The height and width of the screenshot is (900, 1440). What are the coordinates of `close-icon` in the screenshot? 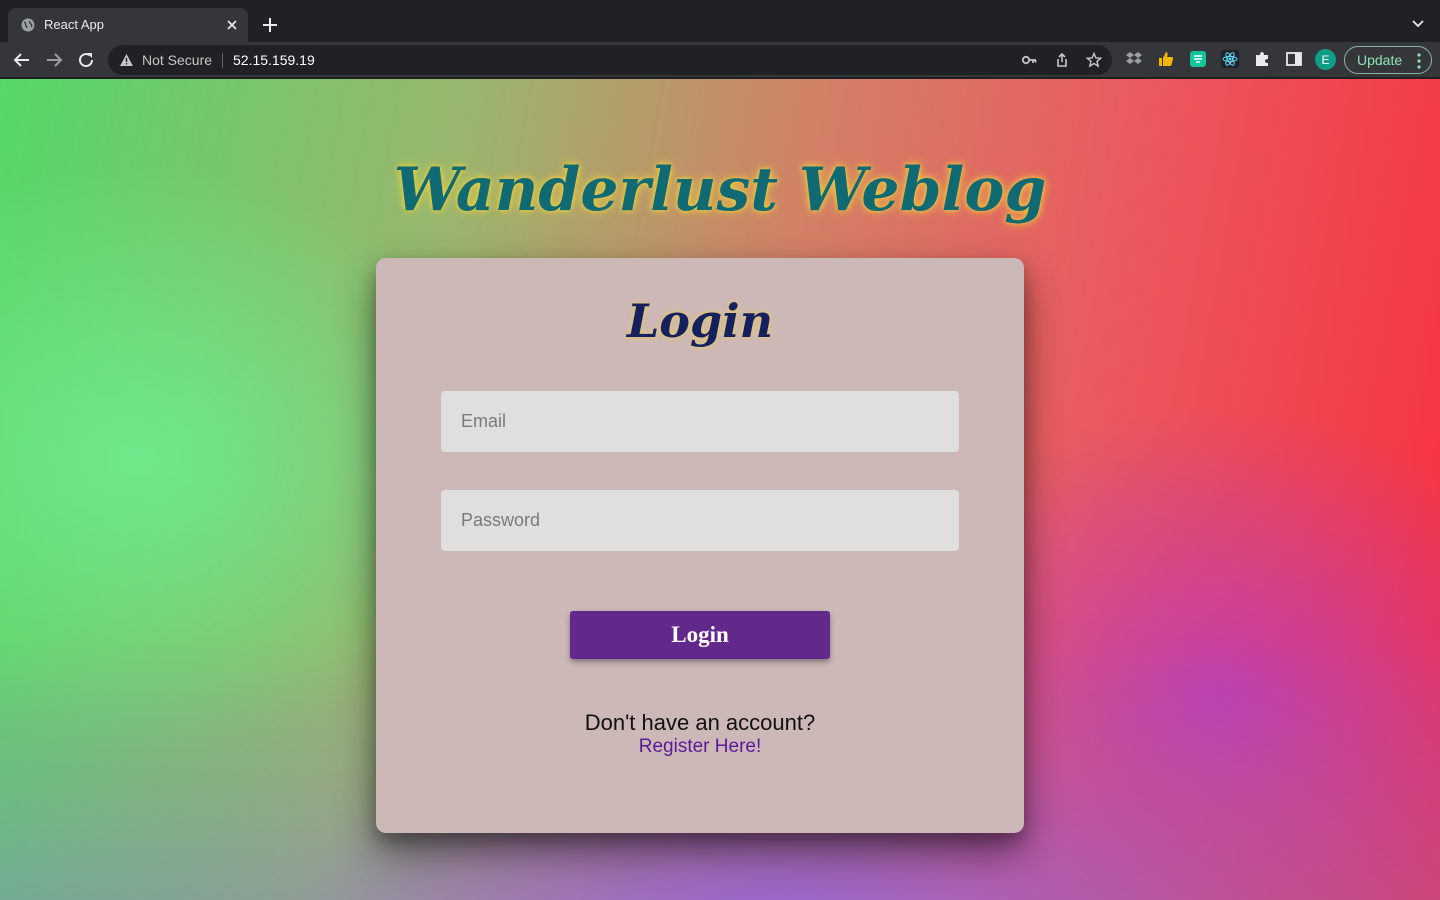 It's located at (232, 25).